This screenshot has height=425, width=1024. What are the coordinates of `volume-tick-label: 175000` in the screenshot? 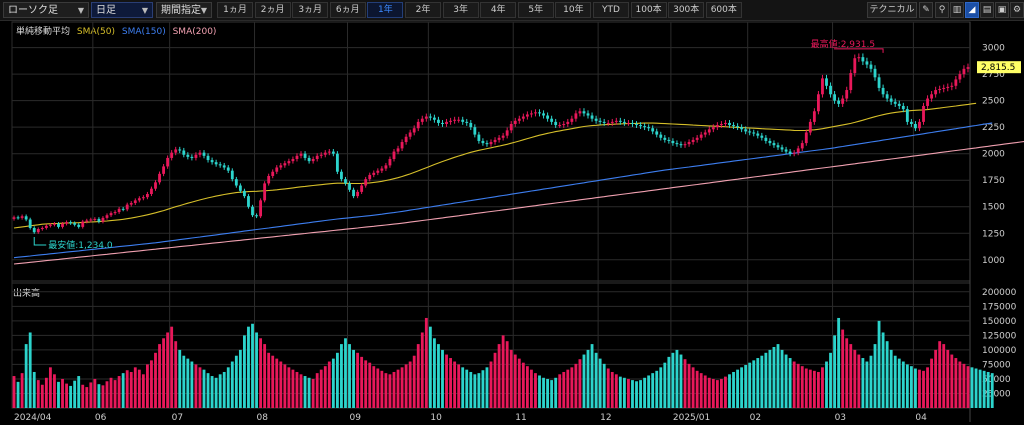 It's located at (999, 307).